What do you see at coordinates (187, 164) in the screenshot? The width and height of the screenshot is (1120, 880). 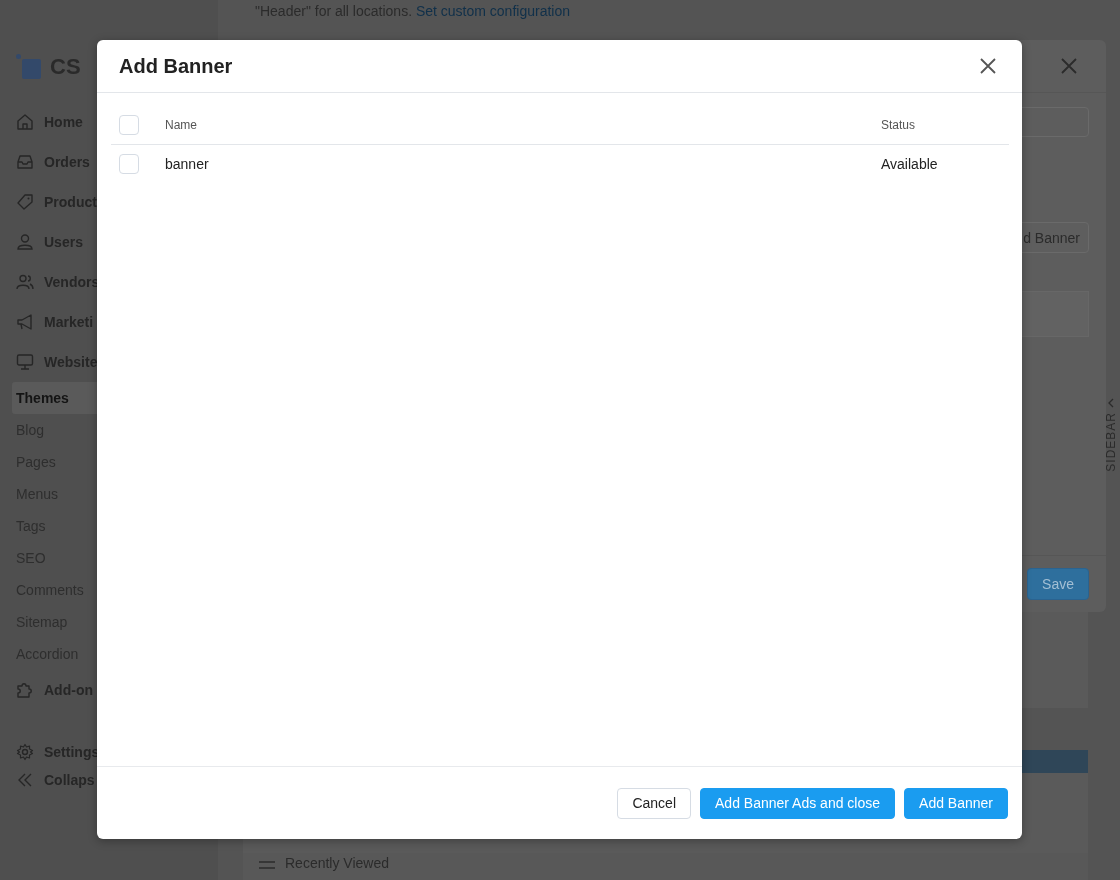 I see `table-cell-text: banner` at bounding box center [187, 164].